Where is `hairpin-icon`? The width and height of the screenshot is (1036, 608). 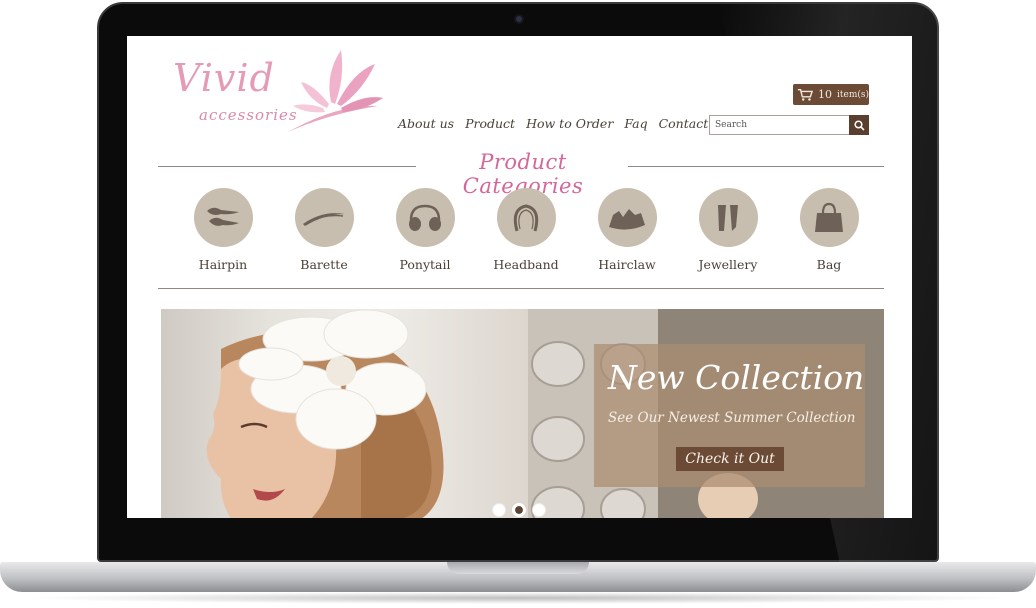
hairpin-icon is located at coordinates (223, 216).